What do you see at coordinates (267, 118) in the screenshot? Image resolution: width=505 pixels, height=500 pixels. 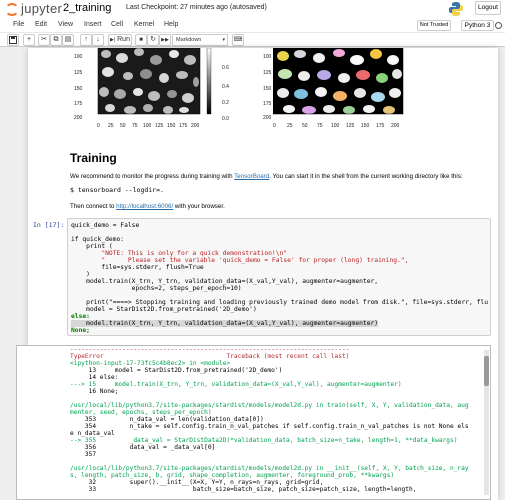 I see `y-tick: 200` at bounding box center [267, 118].